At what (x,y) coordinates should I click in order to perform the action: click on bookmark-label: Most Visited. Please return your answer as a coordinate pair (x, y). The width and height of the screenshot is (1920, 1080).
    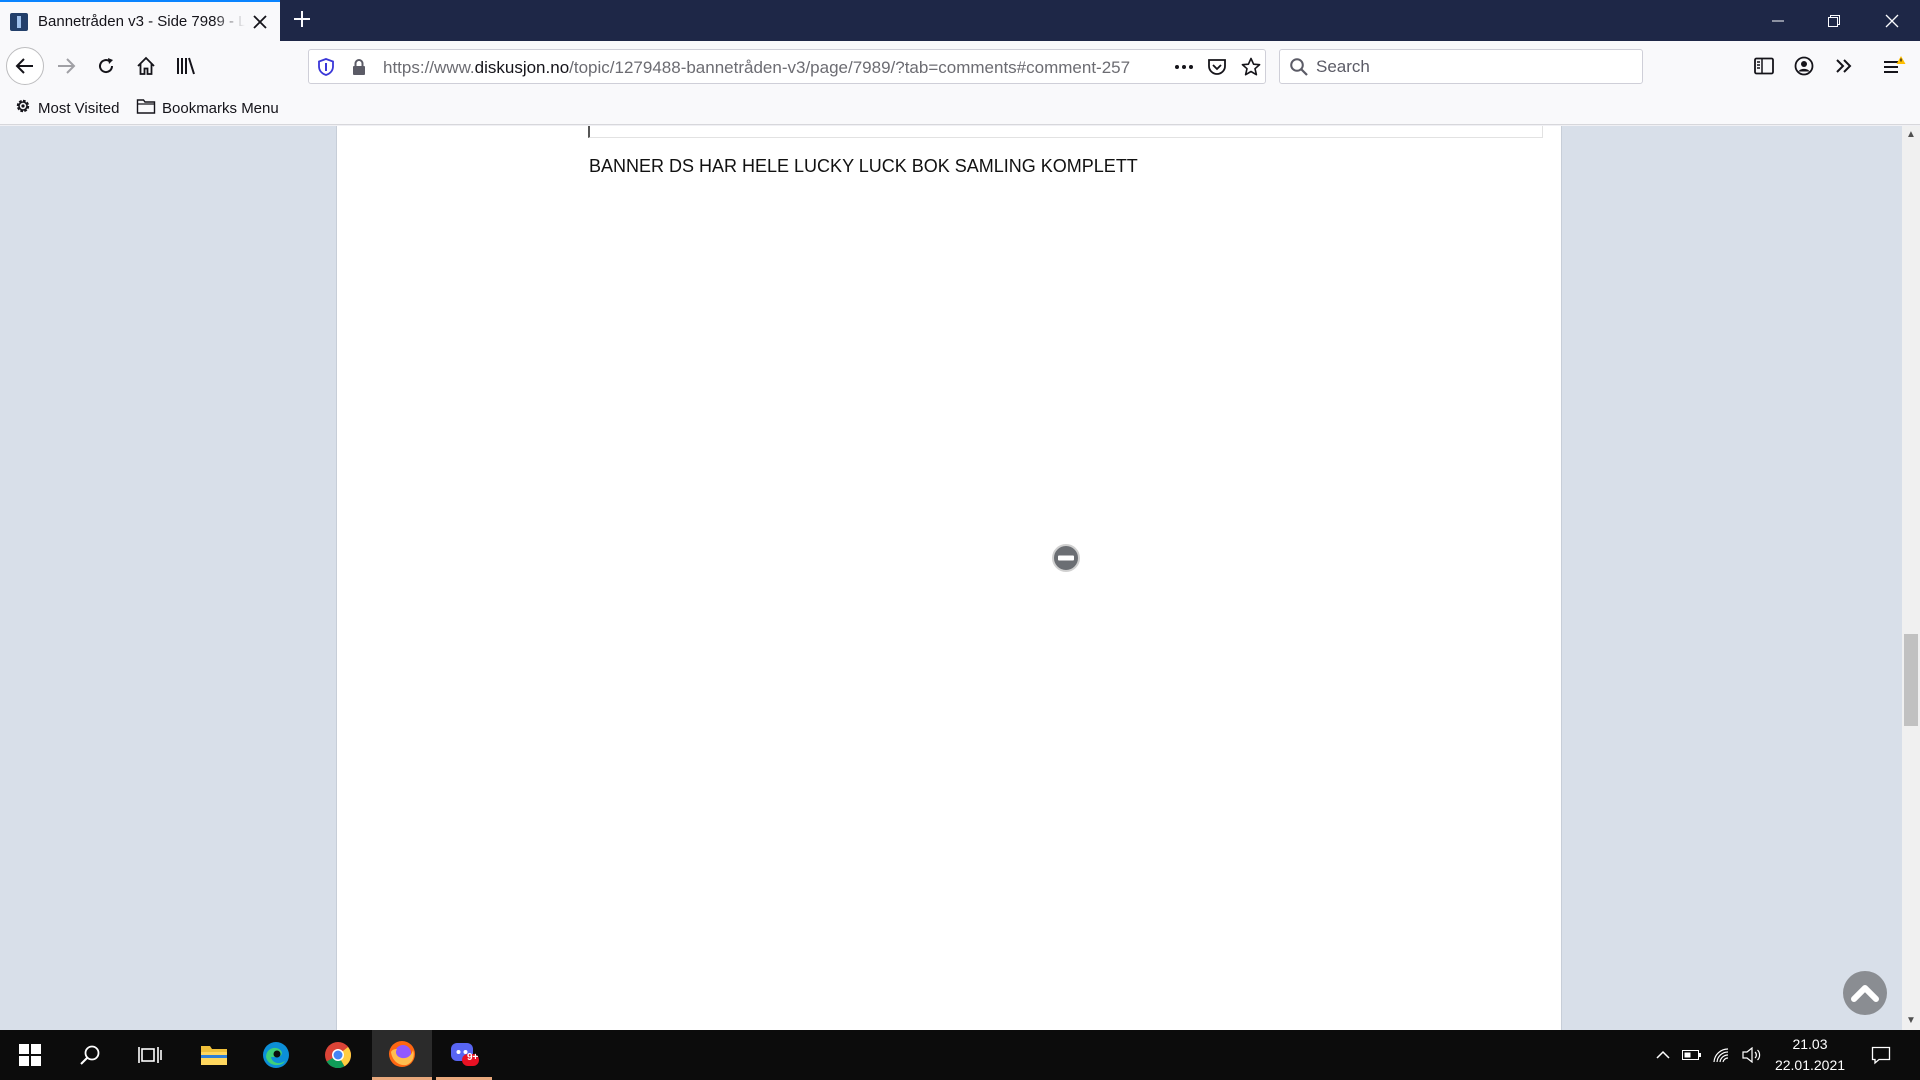
    Looking at the image, I should click on (79, 108).